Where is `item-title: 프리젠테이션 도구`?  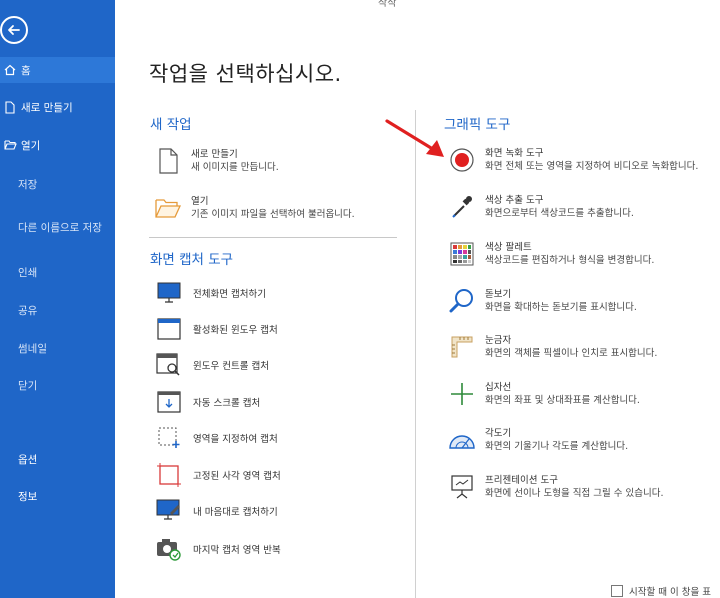
item-title: 프리젠테이션 도구 is located at coordinates (521, 480).